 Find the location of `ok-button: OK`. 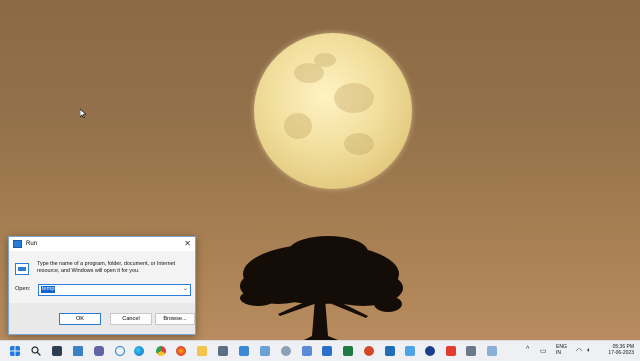

ok-button: OK is located at coordinates (80, 319).